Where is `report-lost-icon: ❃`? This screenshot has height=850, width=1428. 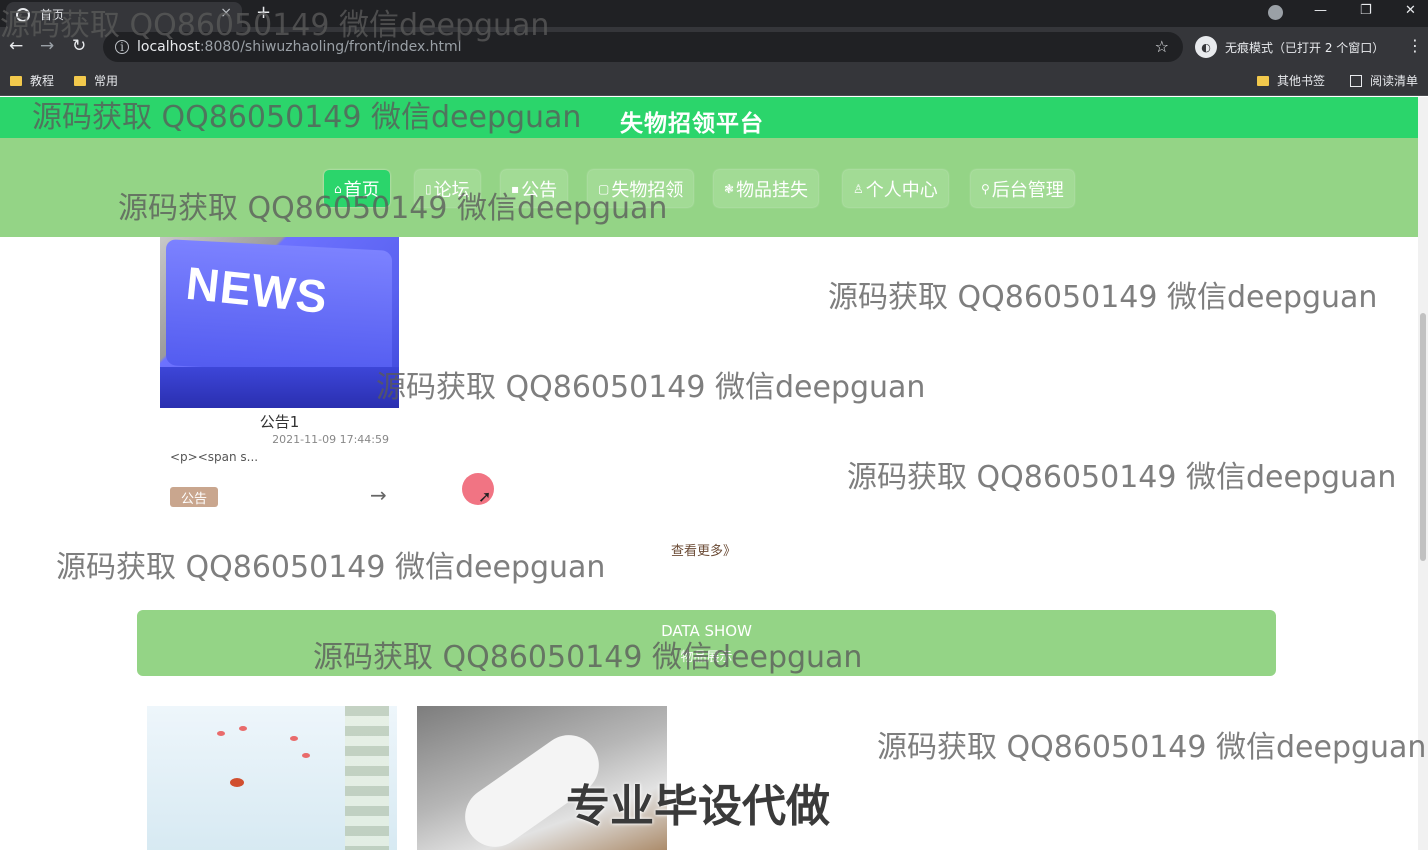
report-lost-icon: ❃ is located at coordinates (729, 188).